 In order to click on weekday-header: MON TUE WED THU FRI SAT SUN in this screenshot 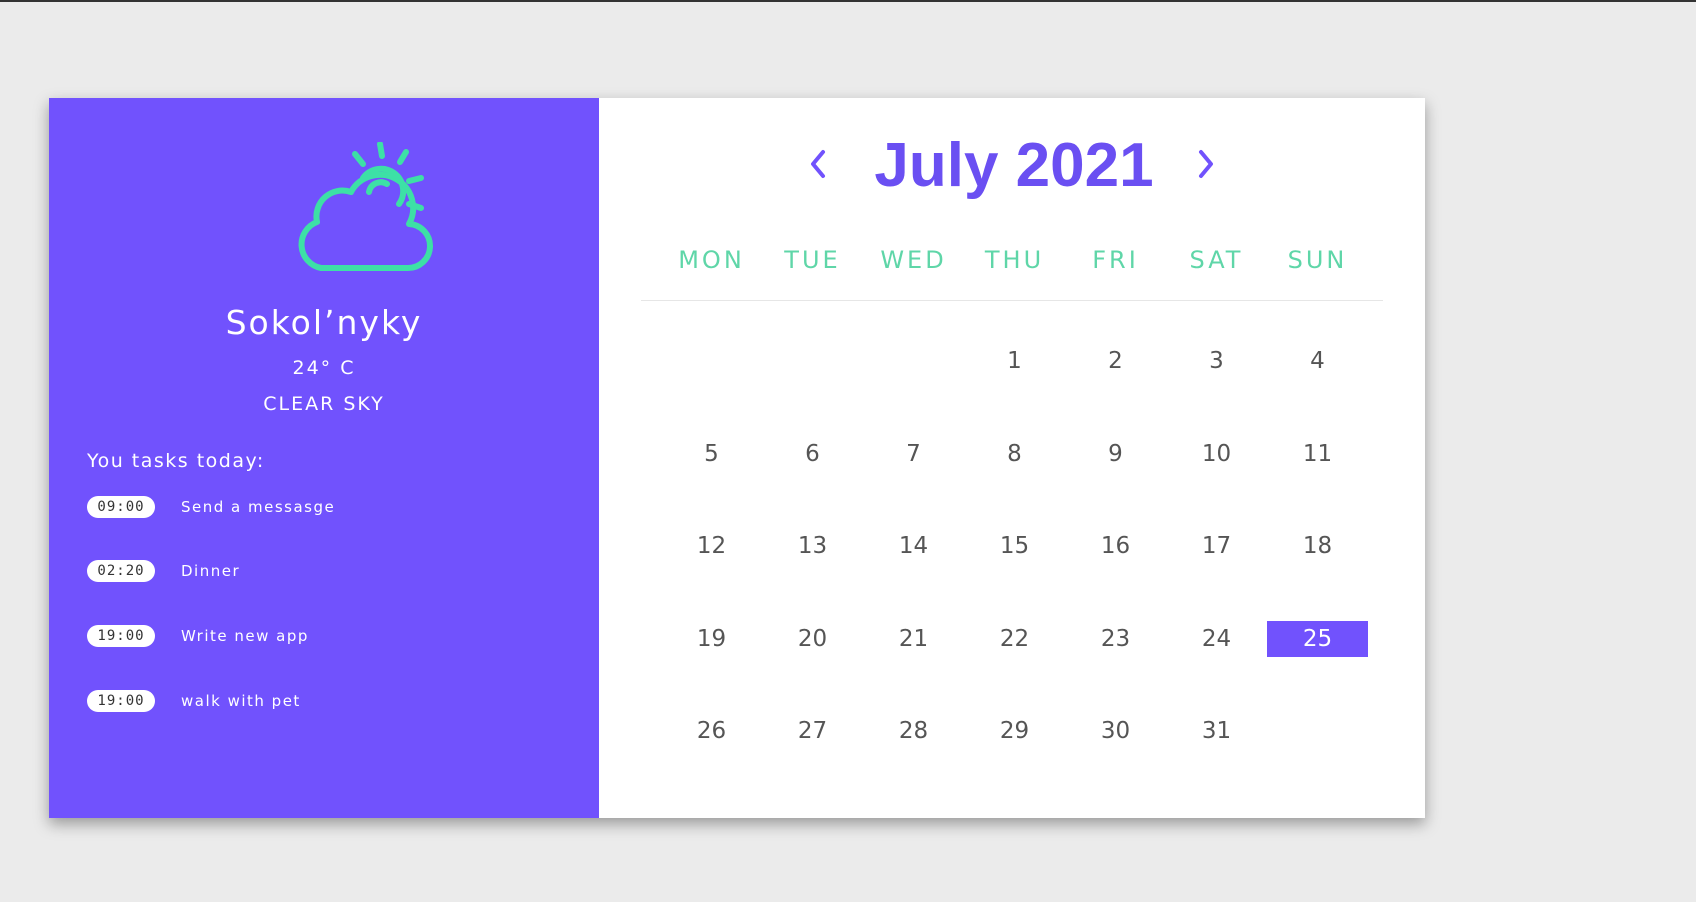, I will do `click(1012, 261)`.